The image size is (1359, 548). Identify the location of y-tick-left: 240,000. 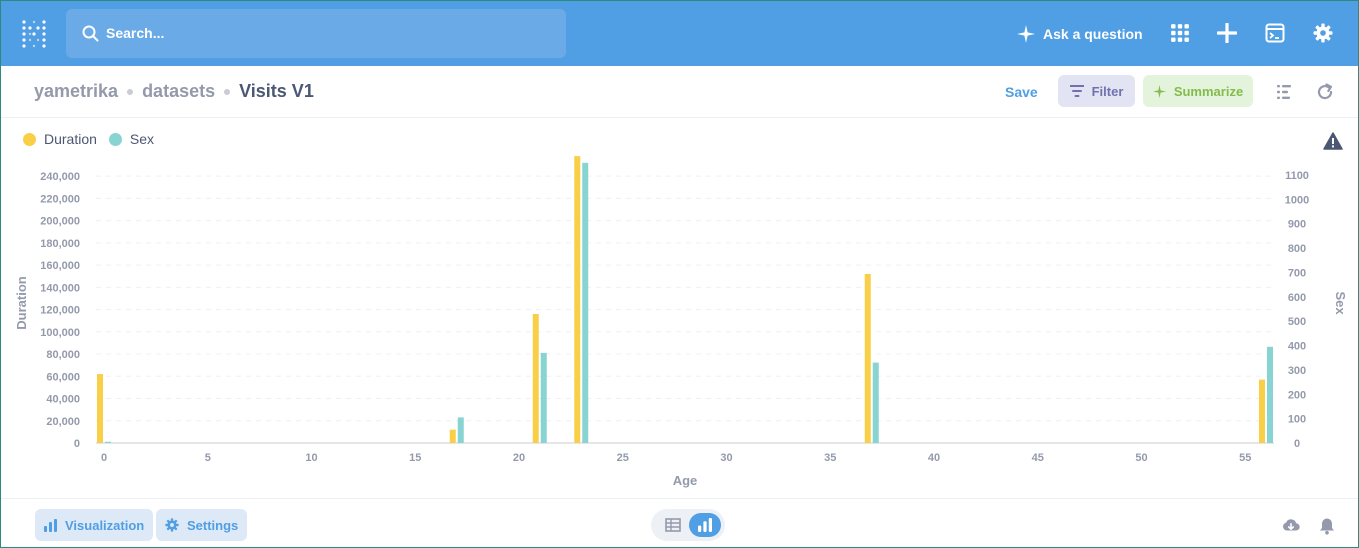
(60, 177).